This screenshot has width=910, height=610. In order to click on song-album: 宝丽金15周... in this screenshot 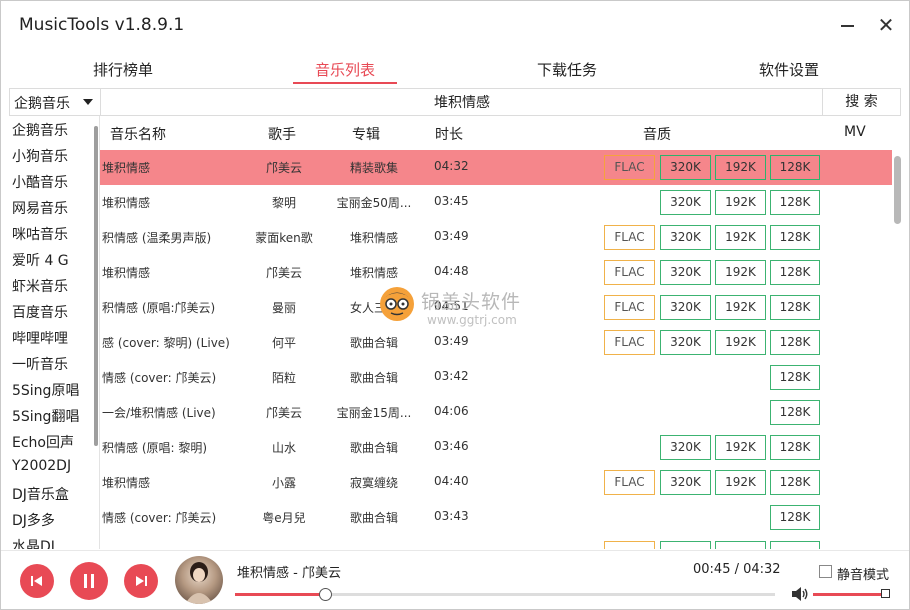, I will do `click(374, 413)`.